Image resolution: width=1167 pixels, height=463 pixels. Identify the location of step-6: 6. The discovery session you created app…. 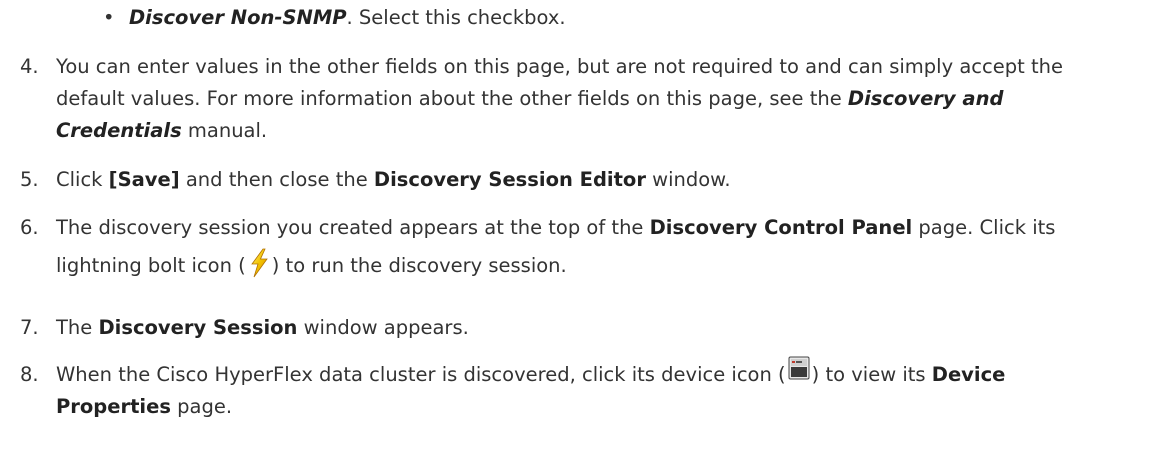
(590, 247).